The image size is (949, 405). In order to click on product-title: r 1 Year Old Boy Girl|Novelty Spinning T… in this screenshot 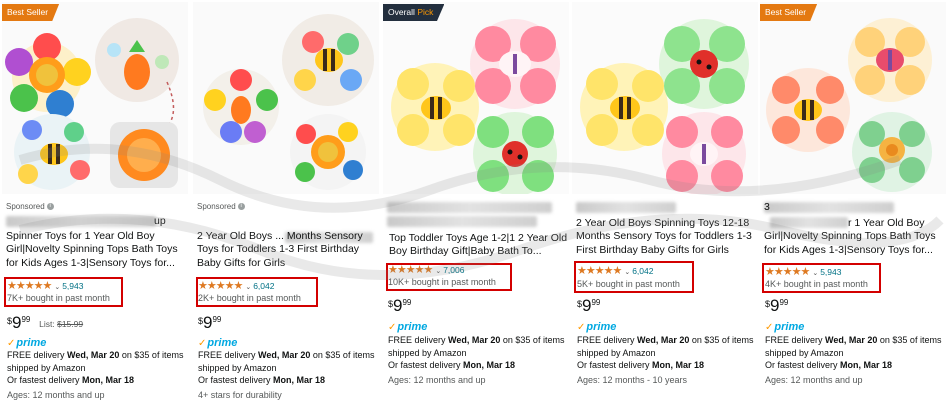, I will do `click(855, 237)`.